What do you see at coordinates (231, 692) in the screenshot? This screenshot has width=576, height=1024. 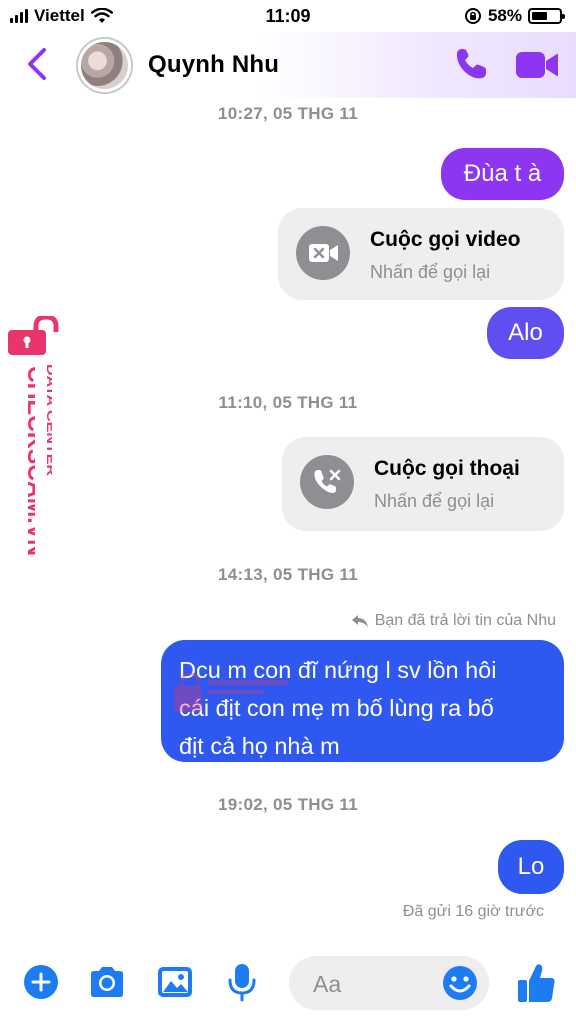 I see `watermark-ghost-logo` at bounding box center [231, 692].